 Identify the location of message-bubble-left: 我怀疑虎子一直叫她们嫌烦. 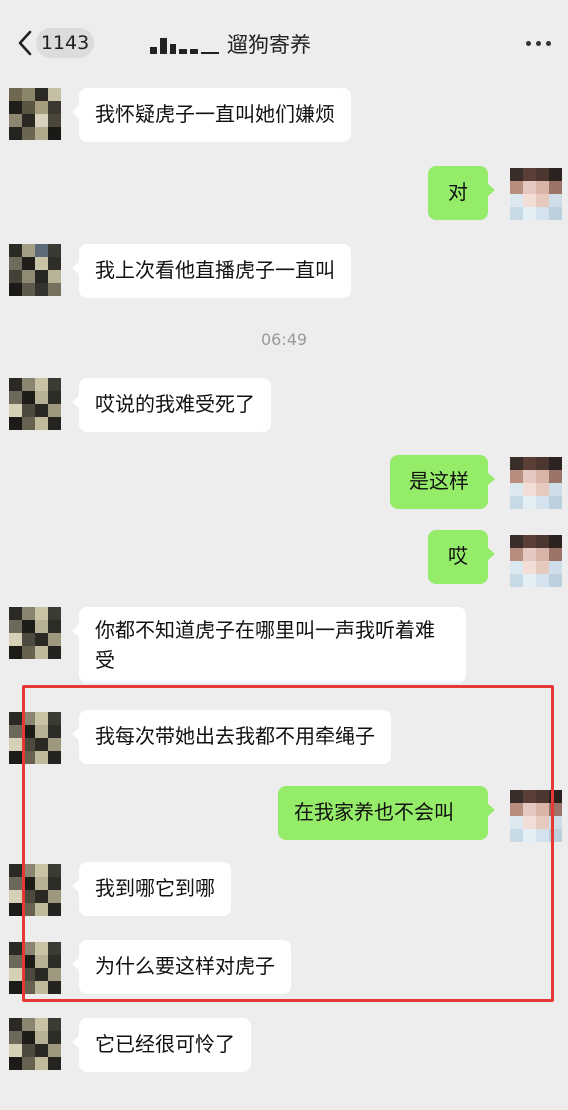
(211, 115).